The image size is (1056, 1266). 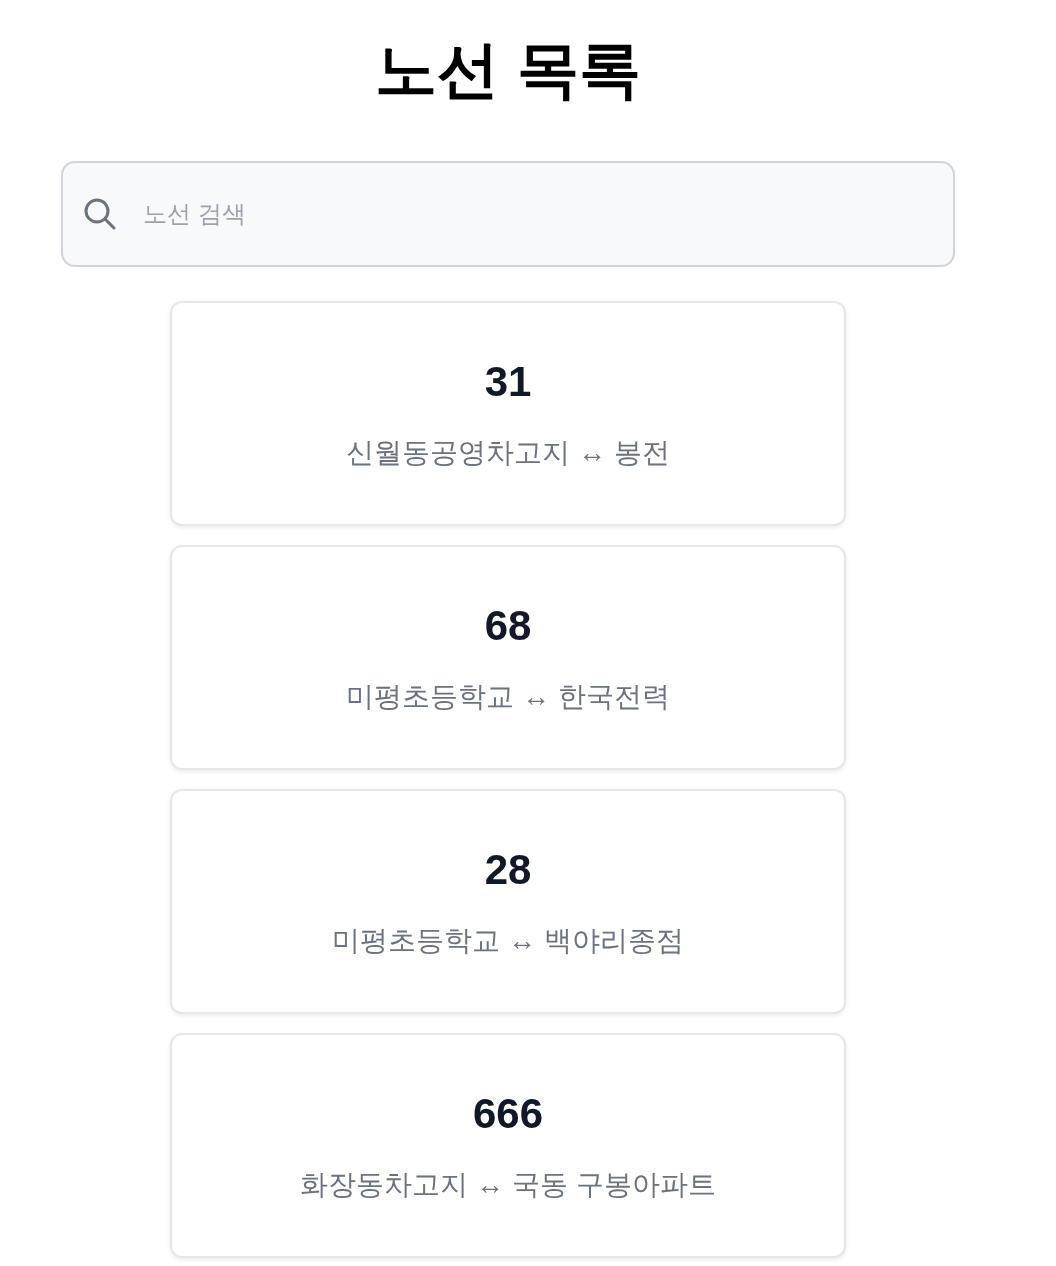 What do you see at coordinates (508, 901) in the screenshot?
I see `route-card: 28 미평초등학교 ↔ 백야리종점` at bounding box center [508, 901].